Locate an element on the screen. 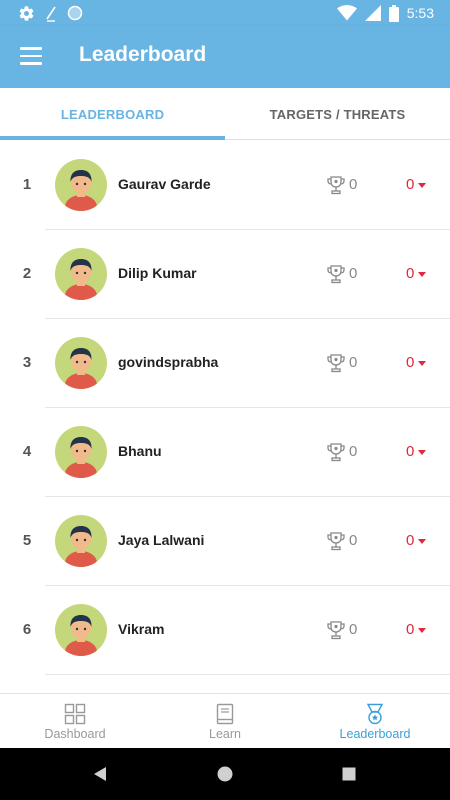  gear-icon is located at coordinates (26, 13).